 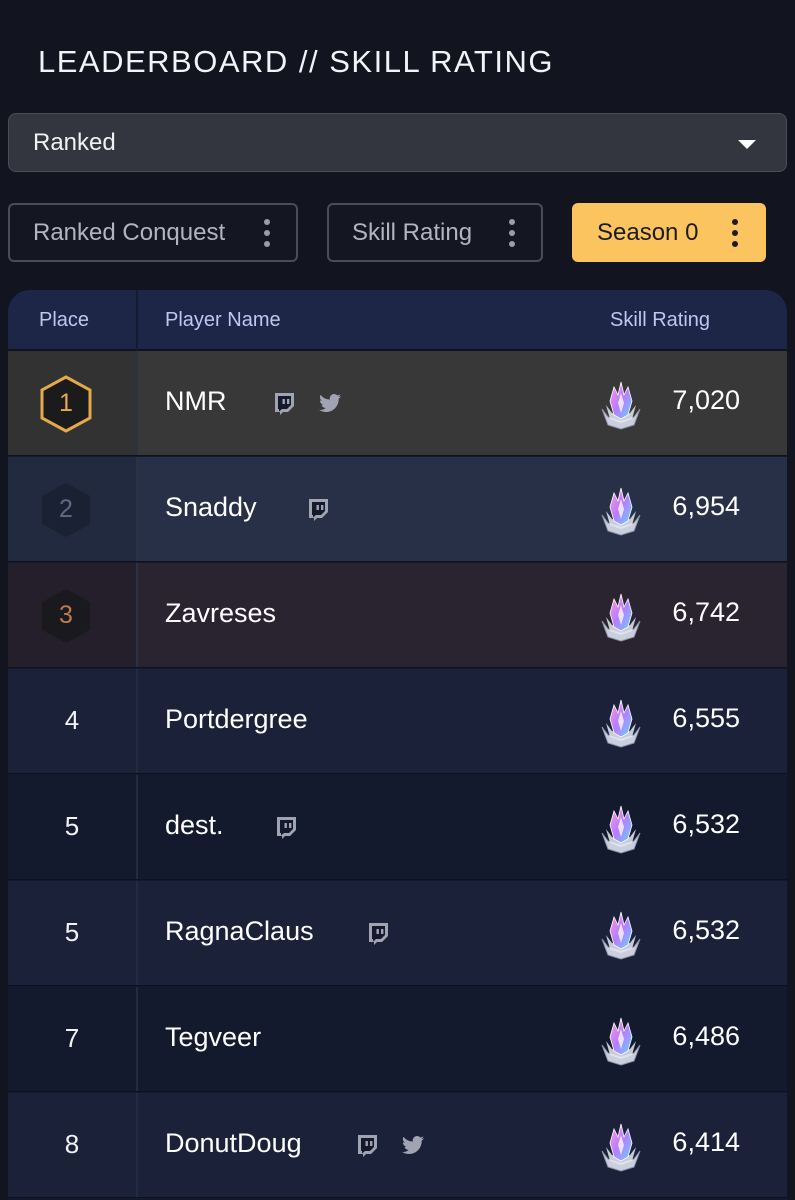 What do you see at coordinates (72, 1038) in the screenshot?
I see `place-number: 7` at bounding box center [72, 1038].